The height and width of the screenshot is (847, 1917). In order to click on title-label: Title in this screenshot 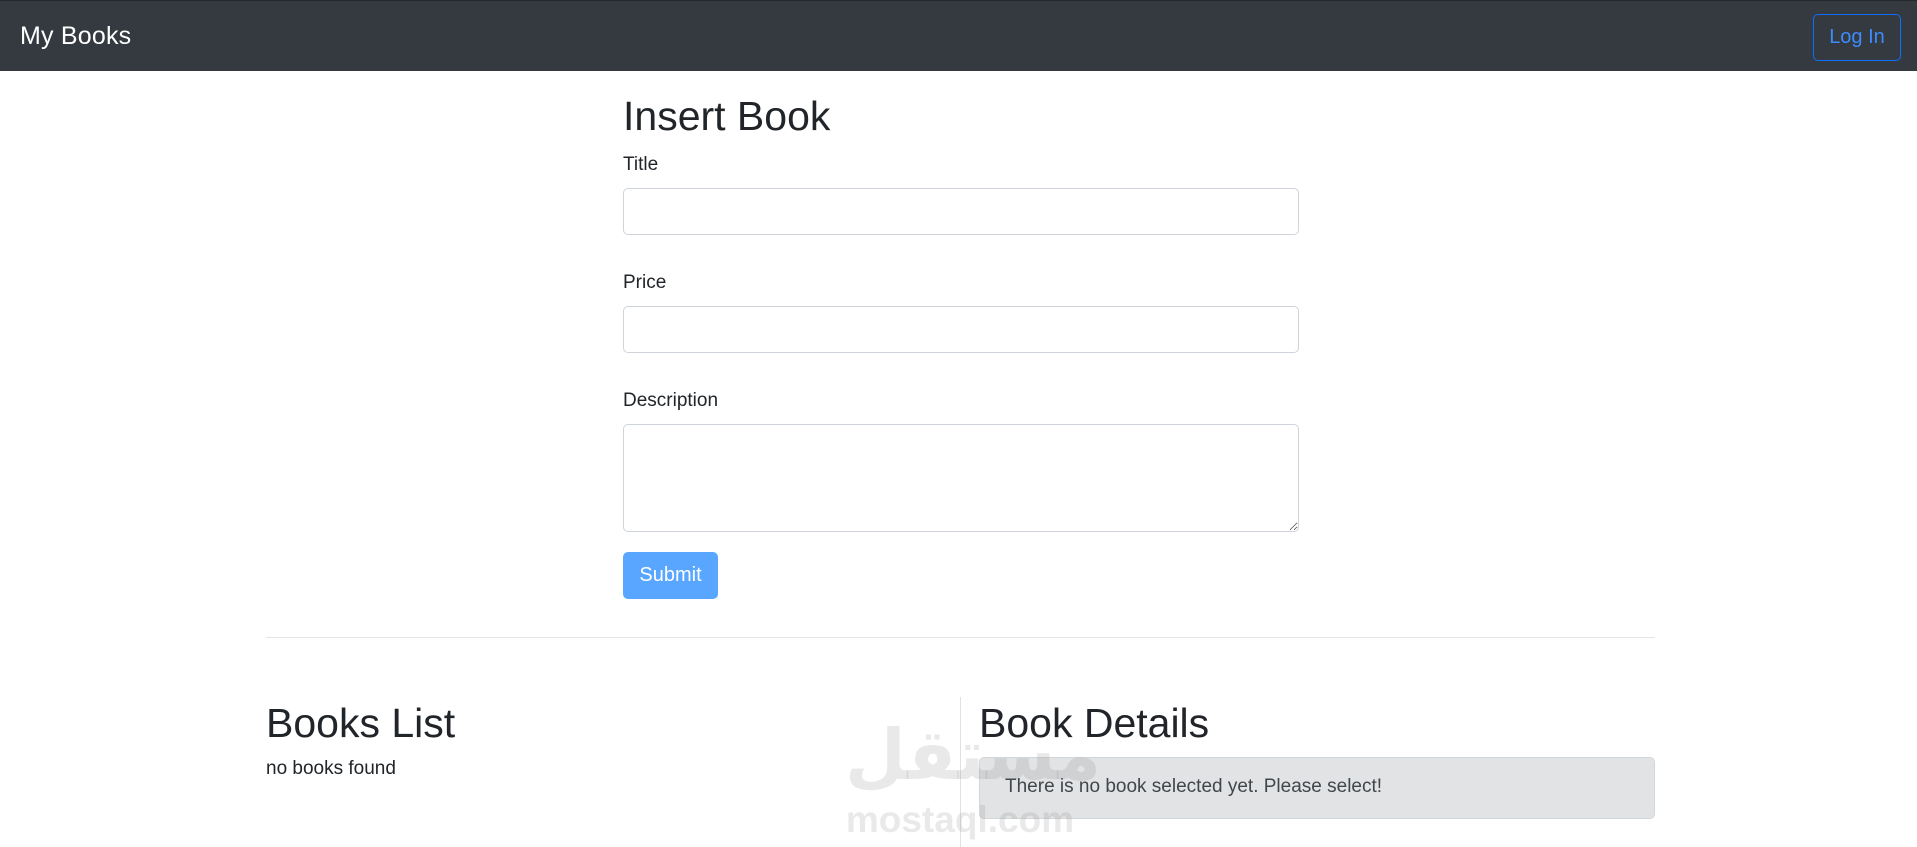, I will do `click(641, 164)`.